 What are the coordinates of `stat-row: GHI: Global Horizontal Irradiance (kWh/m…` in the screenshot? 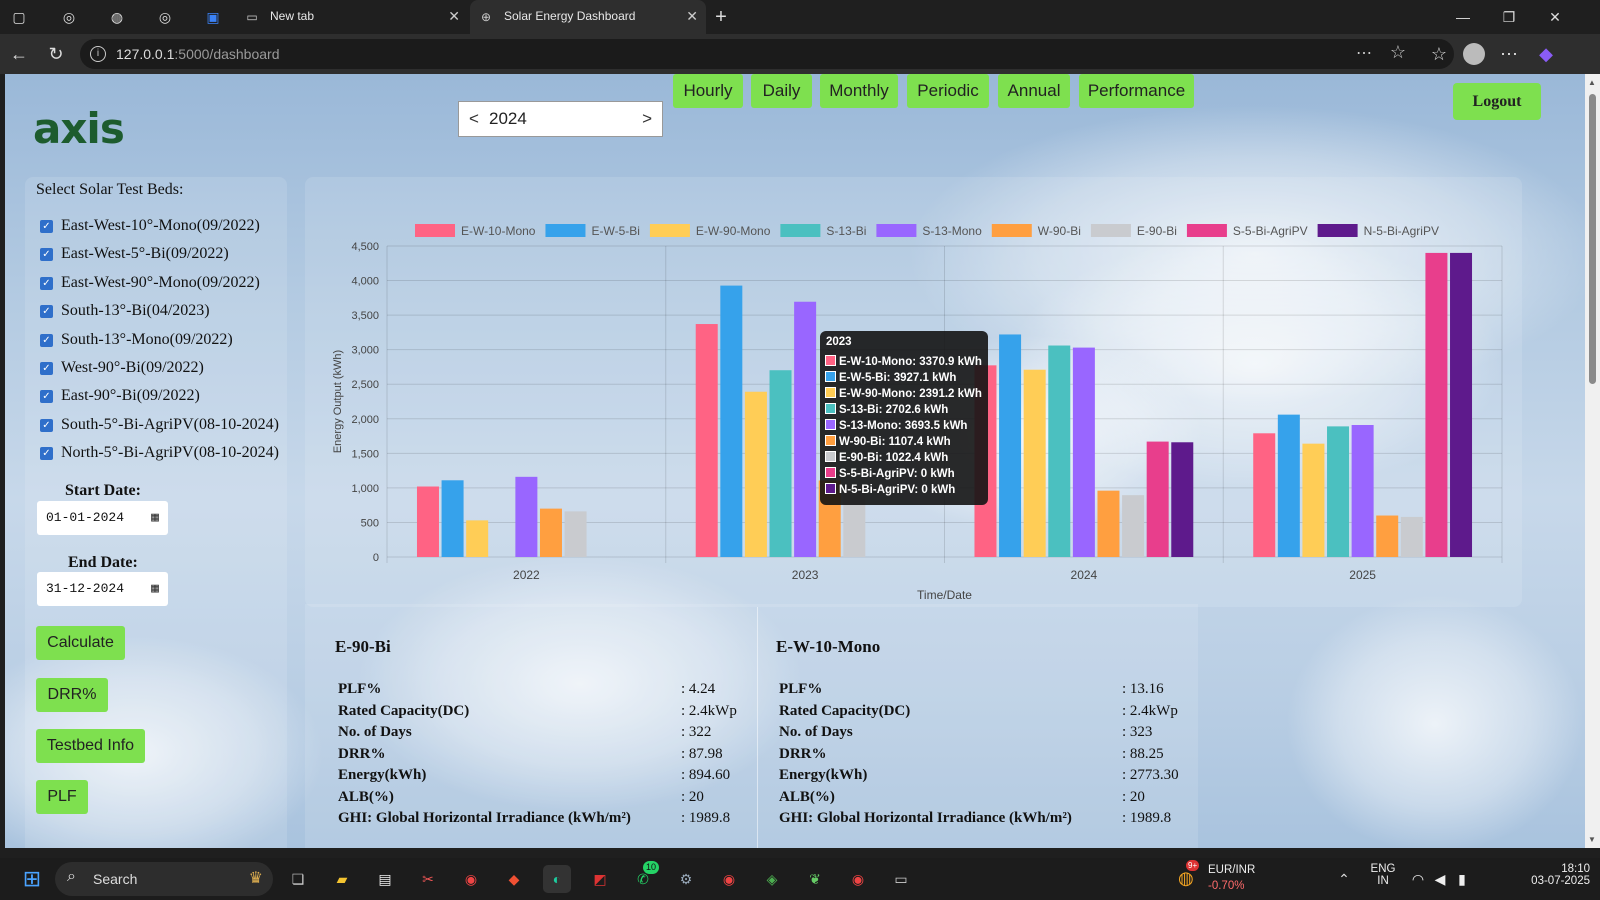 It's located at (984, 820).